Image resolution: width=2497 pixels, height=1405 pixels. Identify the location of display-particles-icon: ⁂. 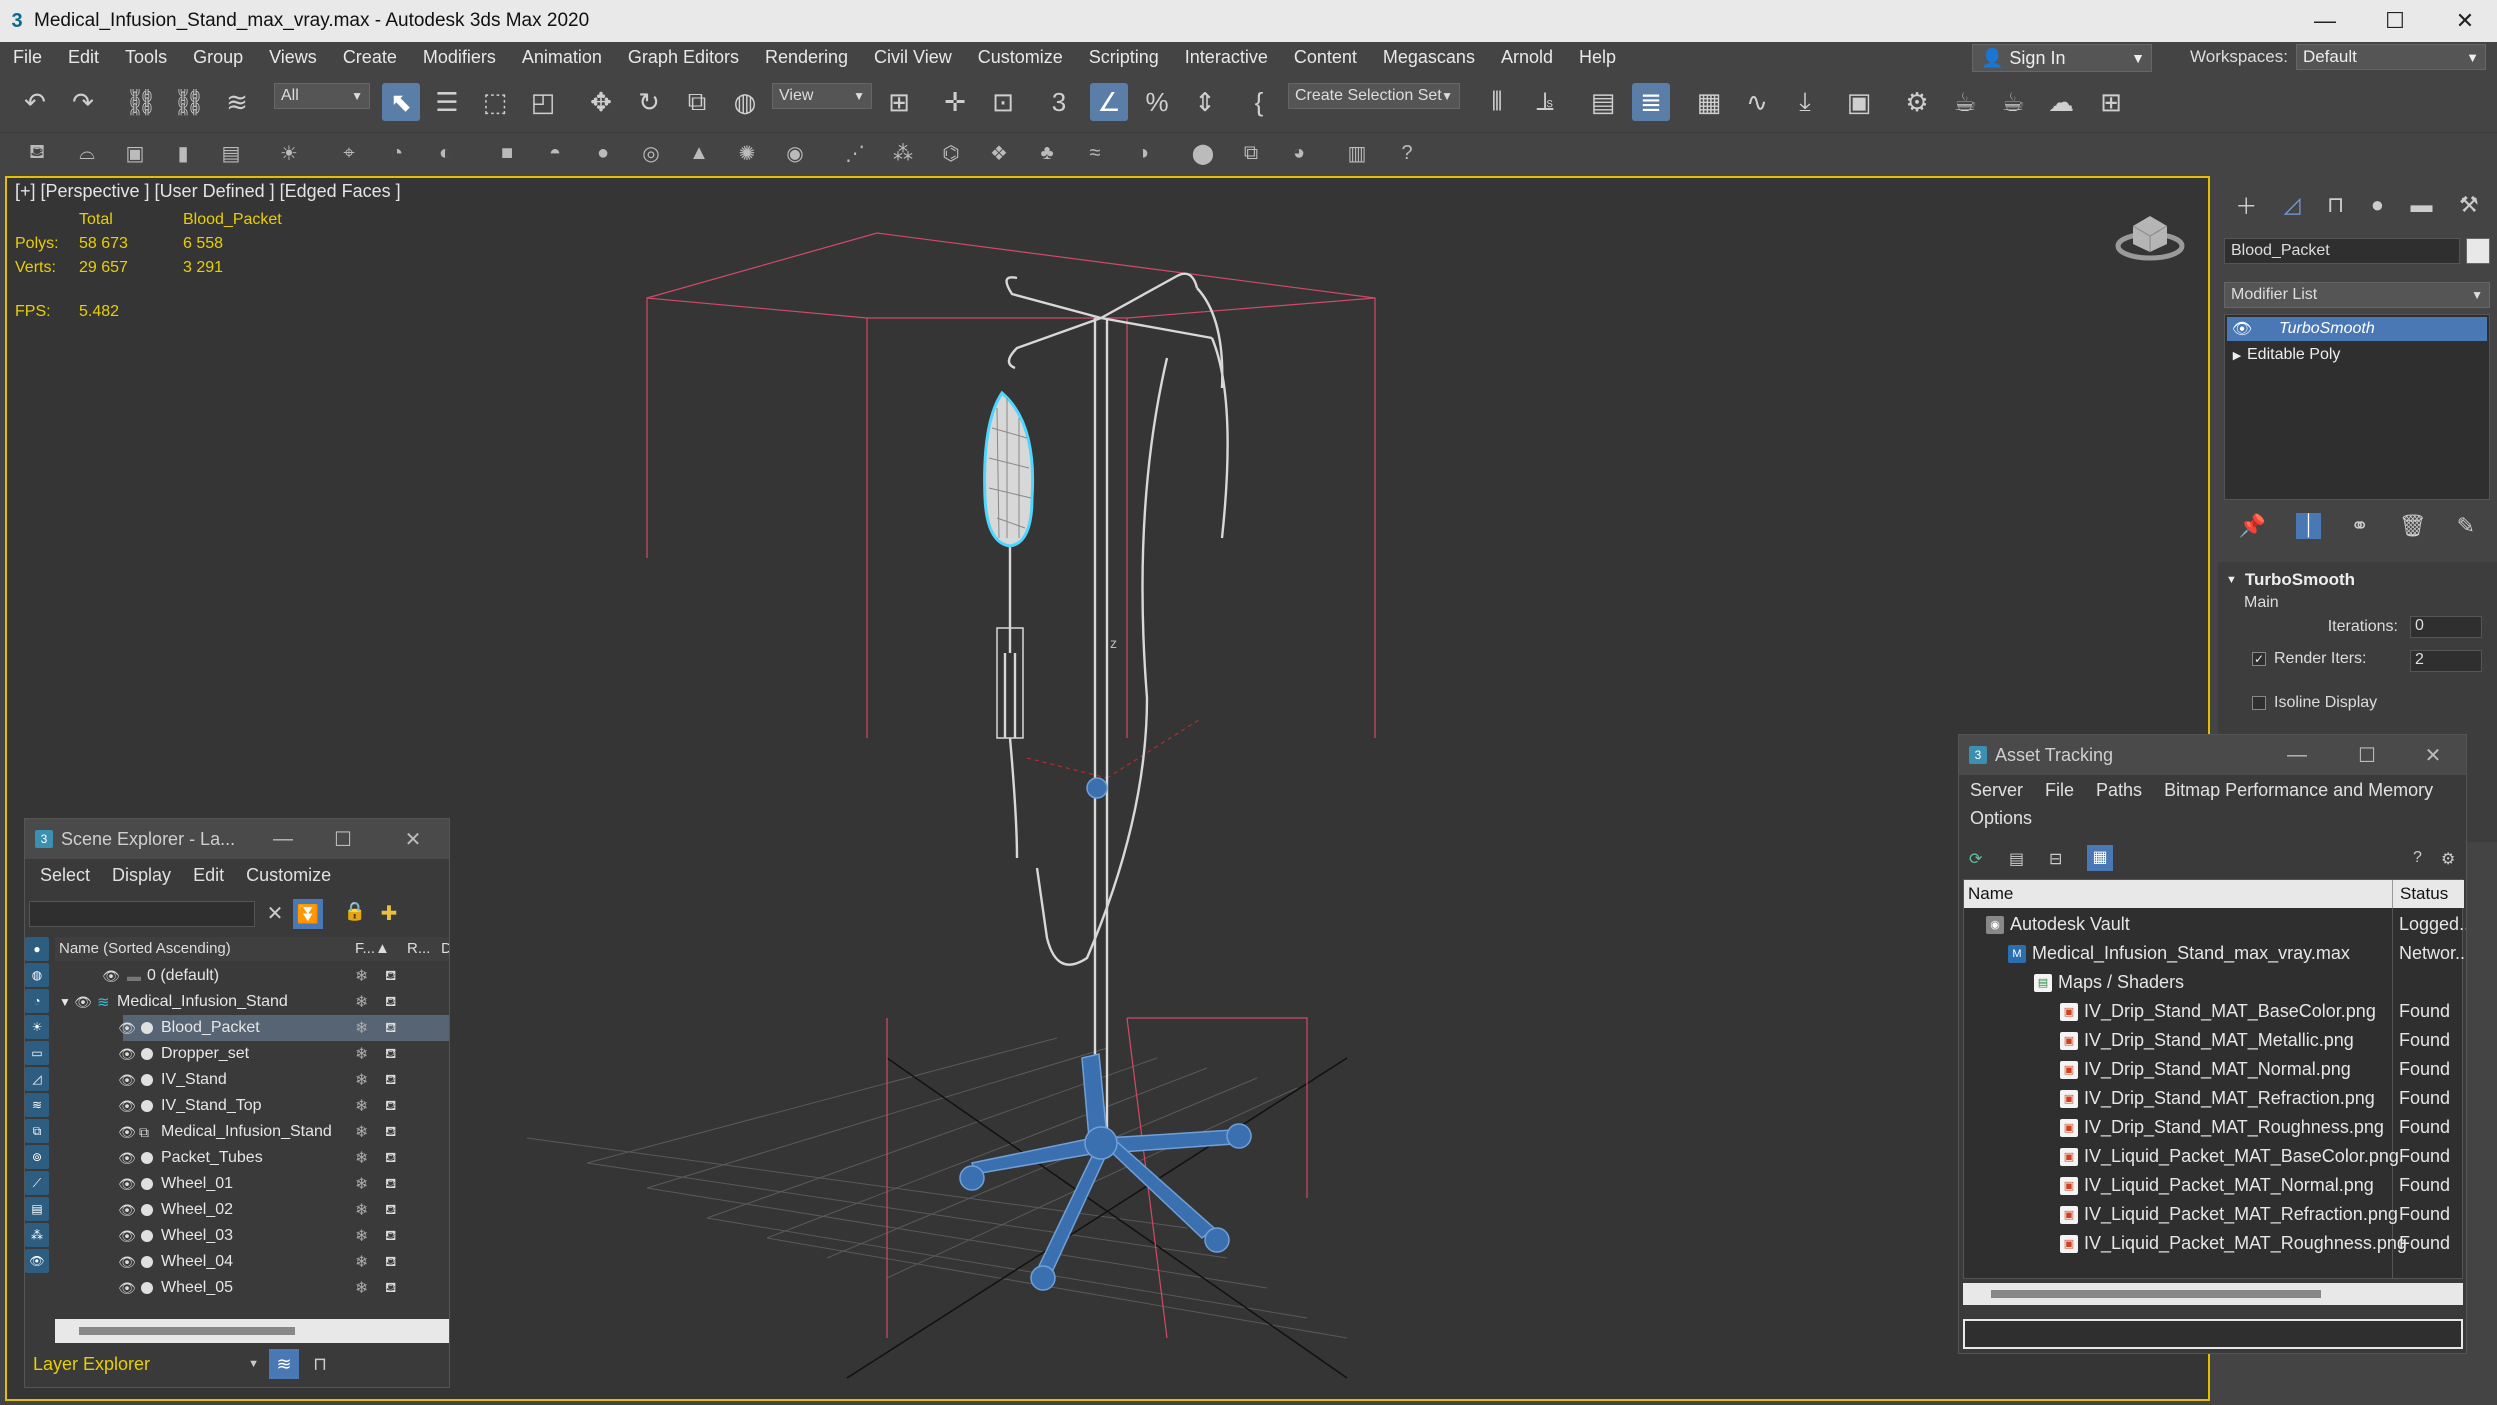
(37, 1235).